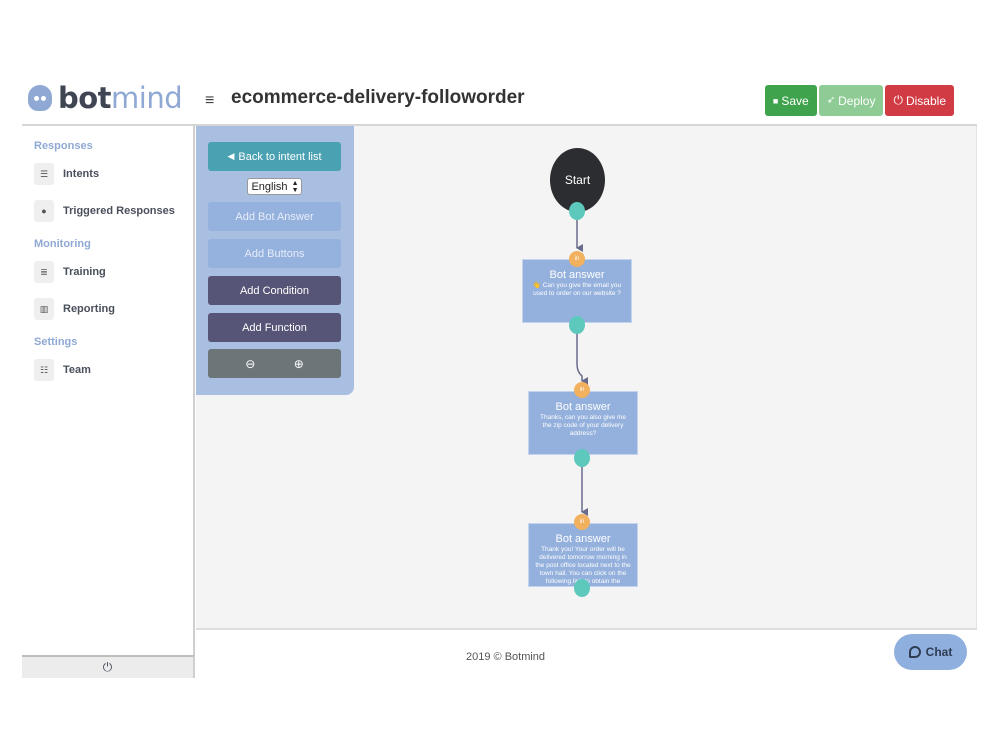 The height and width of the screenshot is (750, 1000). What do you see at coordinates (295, 186) in the screenshot?
I see `select-arrows-icon: ▲▼` at bounding box center [295, 186].